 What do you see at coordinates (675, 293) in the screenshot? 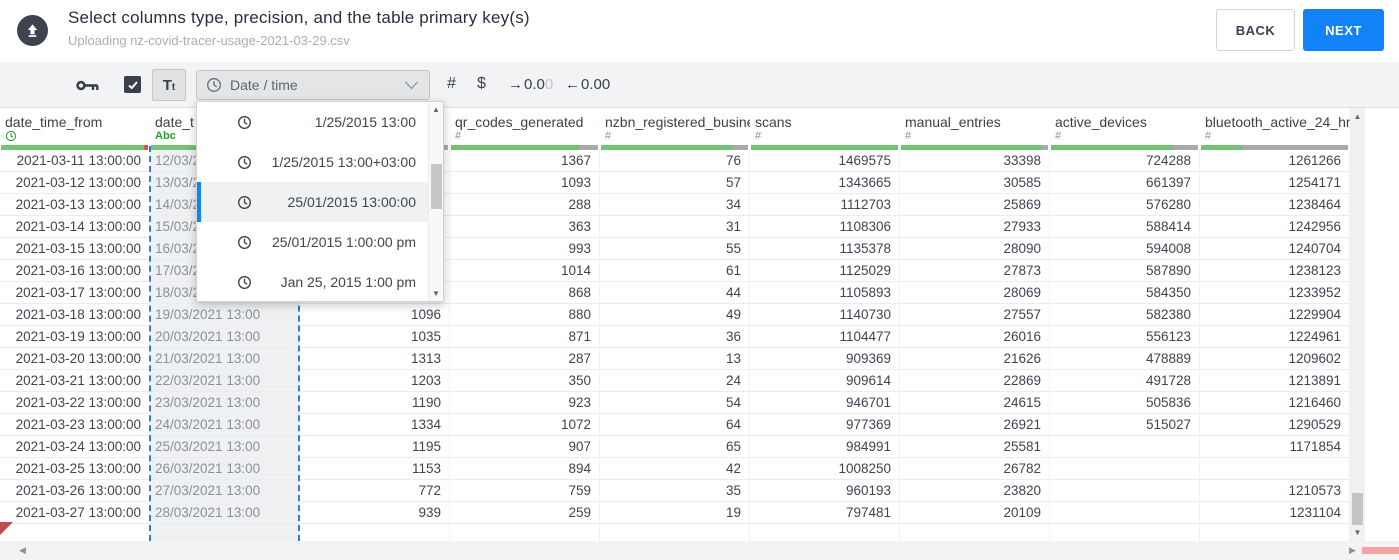
I see `table-cell: 44` at bounding box center [675, 293].